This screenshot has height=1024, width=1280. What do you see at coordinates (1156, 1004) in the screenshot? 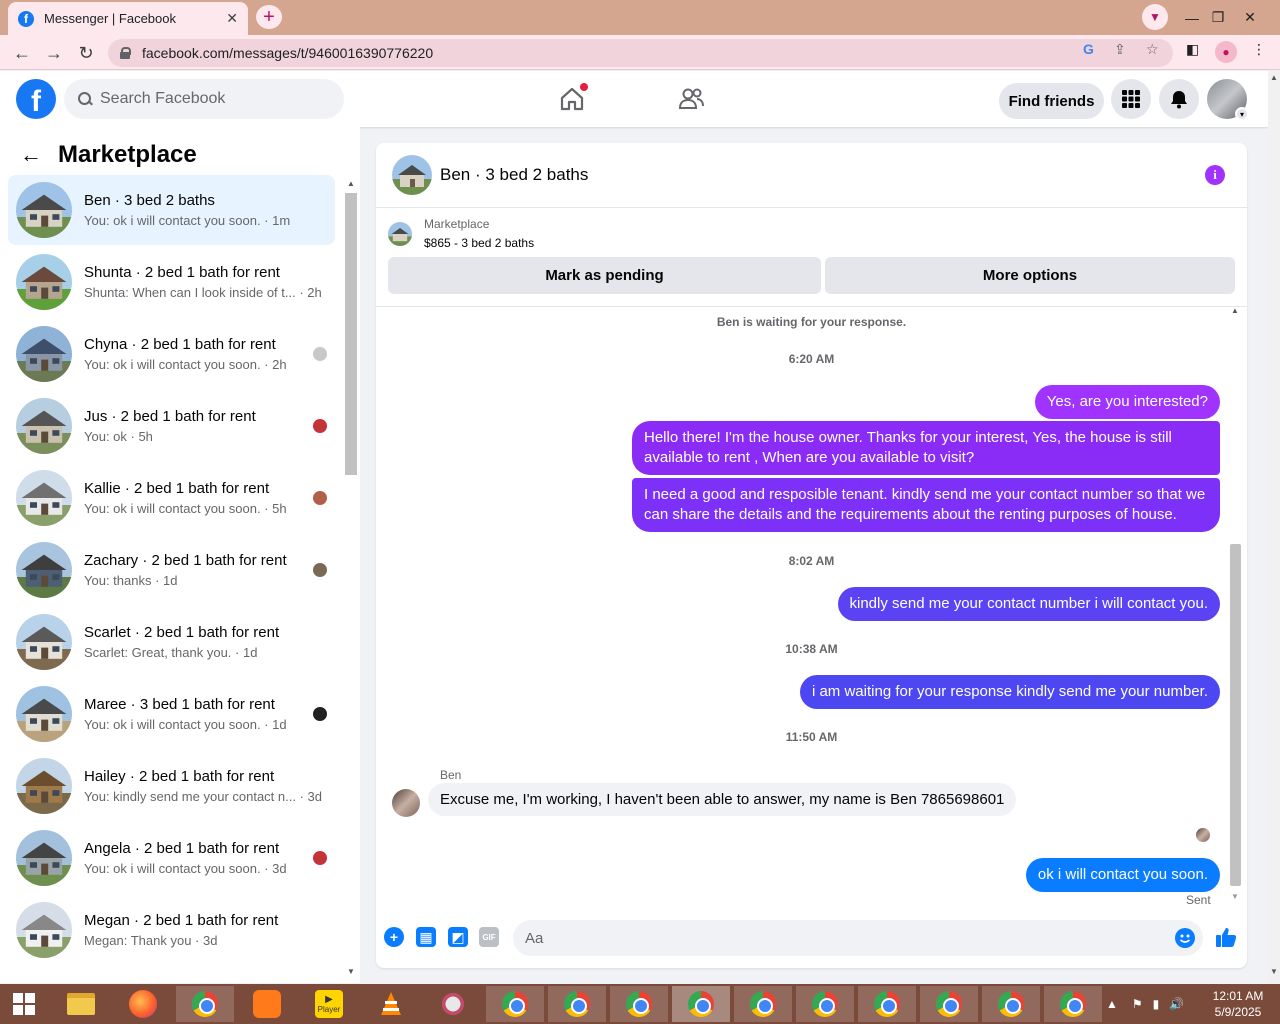
I see `network-icon: ▮` at bounding box center [1156, 1004].